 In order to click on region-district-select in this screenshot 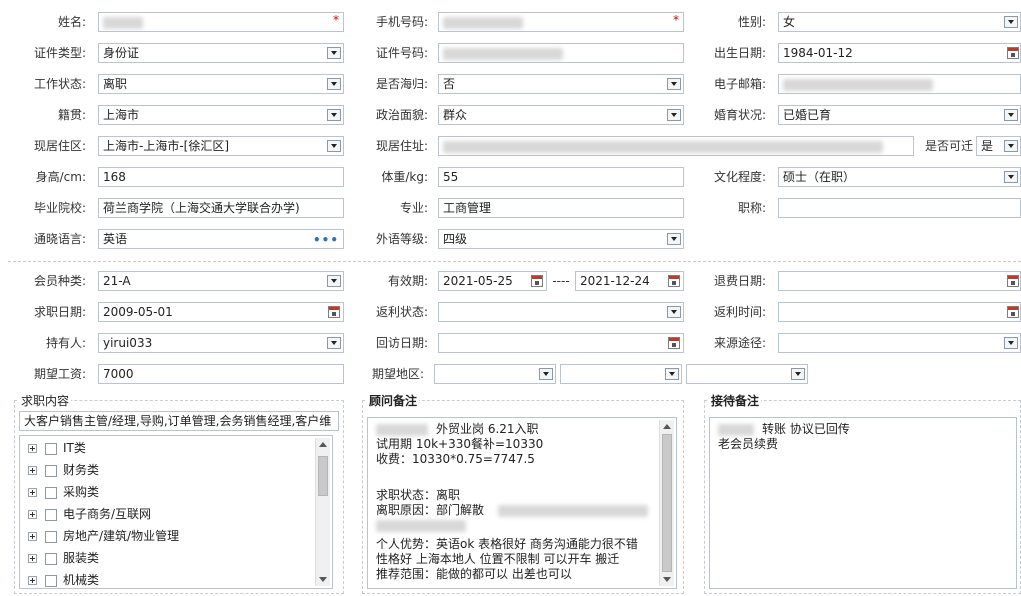, I will do `click(747, 374)`.